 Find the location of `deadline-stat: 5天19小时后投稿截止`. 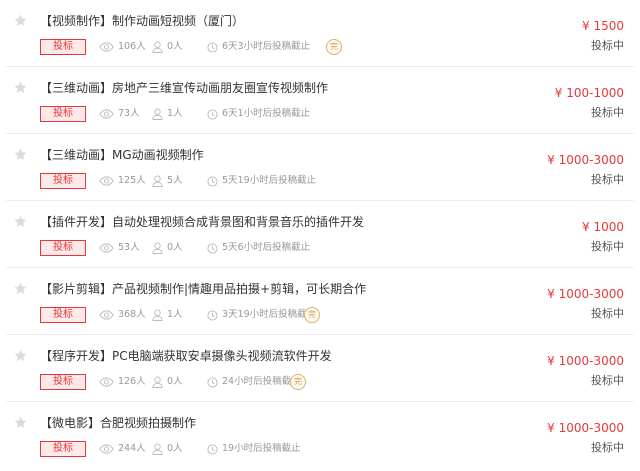

deadline-stat: 5天19小时后投稿截止 is located at coordinates (261, 181).